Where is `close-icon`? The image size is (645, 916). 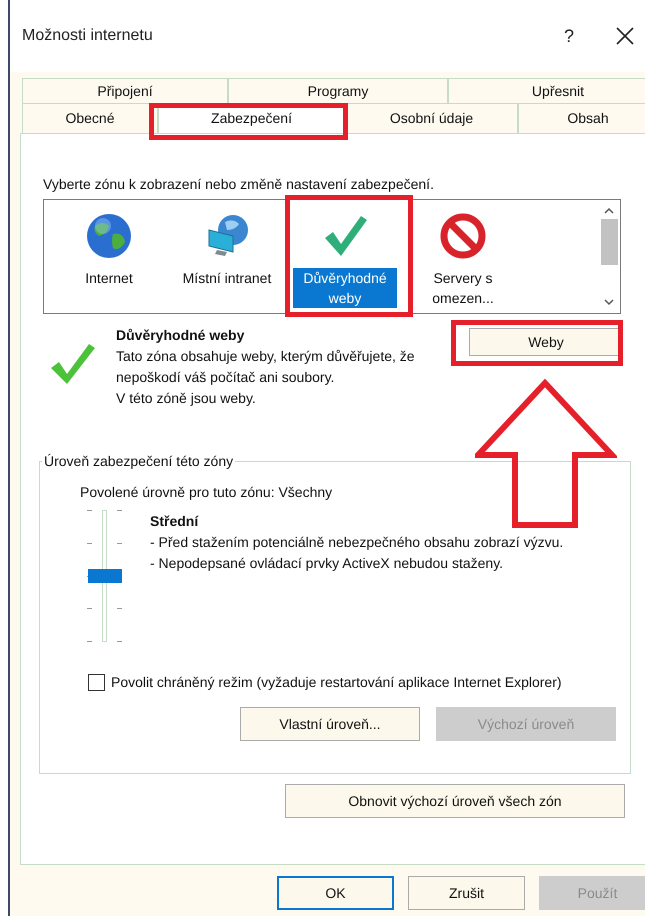
close-icon is located at coordinates (625, 36).